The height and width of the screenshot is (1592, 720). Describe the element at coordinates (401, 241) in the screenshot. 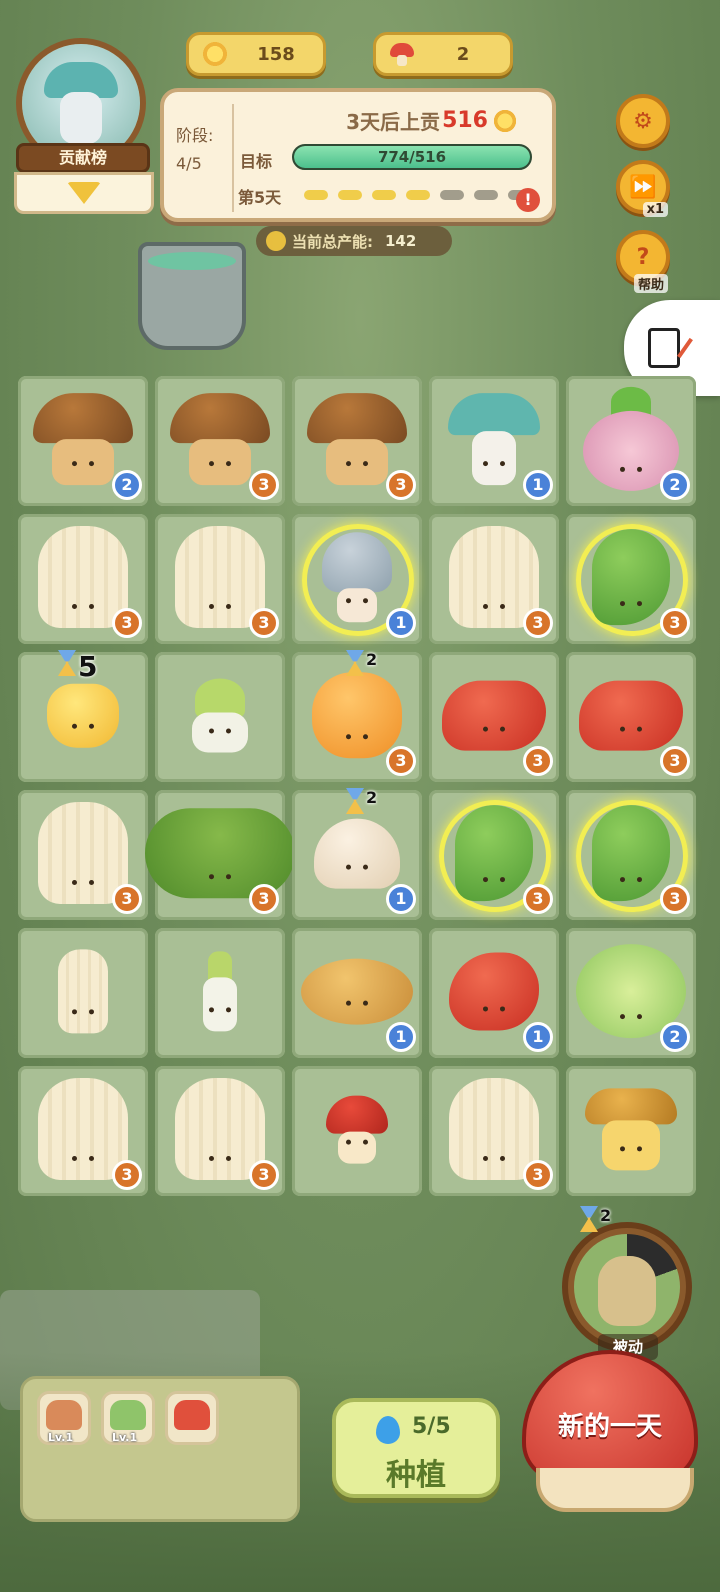

I see `total-output-value: 142` at that location.